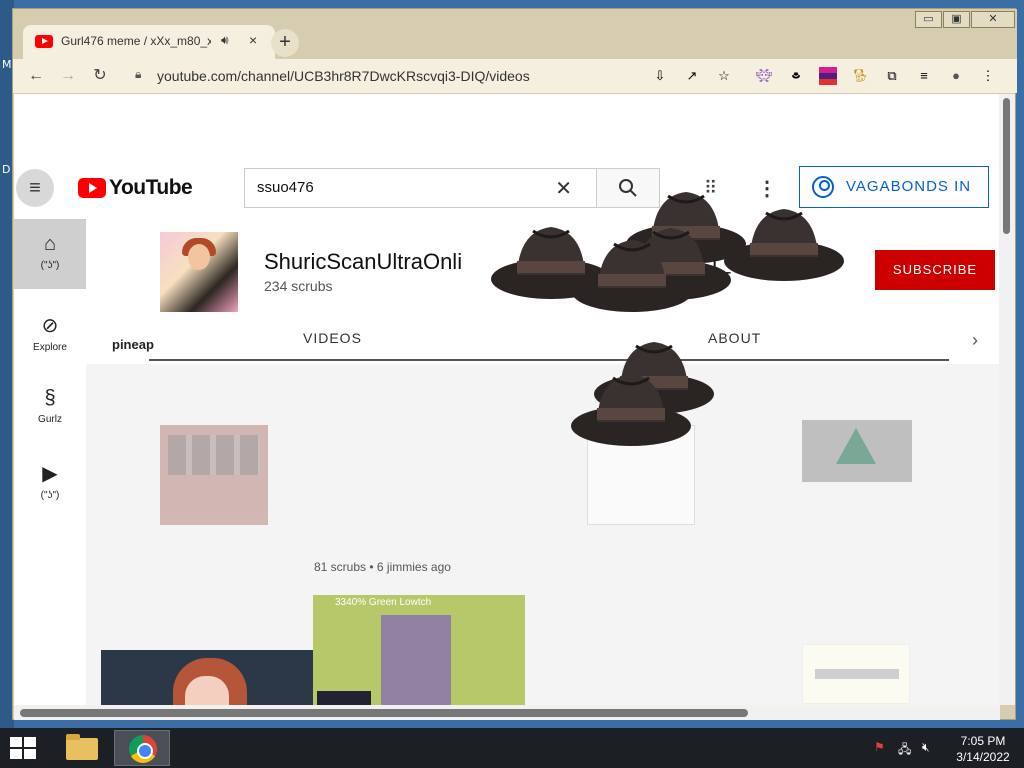 The width and height of the screenshot is (1024, 768). I want to click on guide-label: Gurlz, so click(50, 419).